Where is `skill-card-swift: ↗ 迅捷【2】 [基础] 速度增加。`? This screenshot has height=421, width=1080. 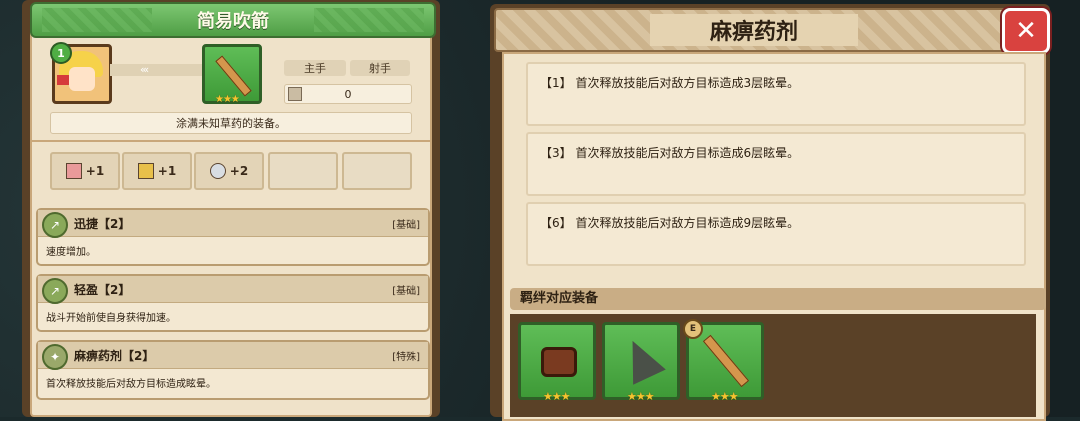 skill-card-swift: ↗ 迅捷【2】 [基础] 速度增加。 is located at coordinates (233, 237).